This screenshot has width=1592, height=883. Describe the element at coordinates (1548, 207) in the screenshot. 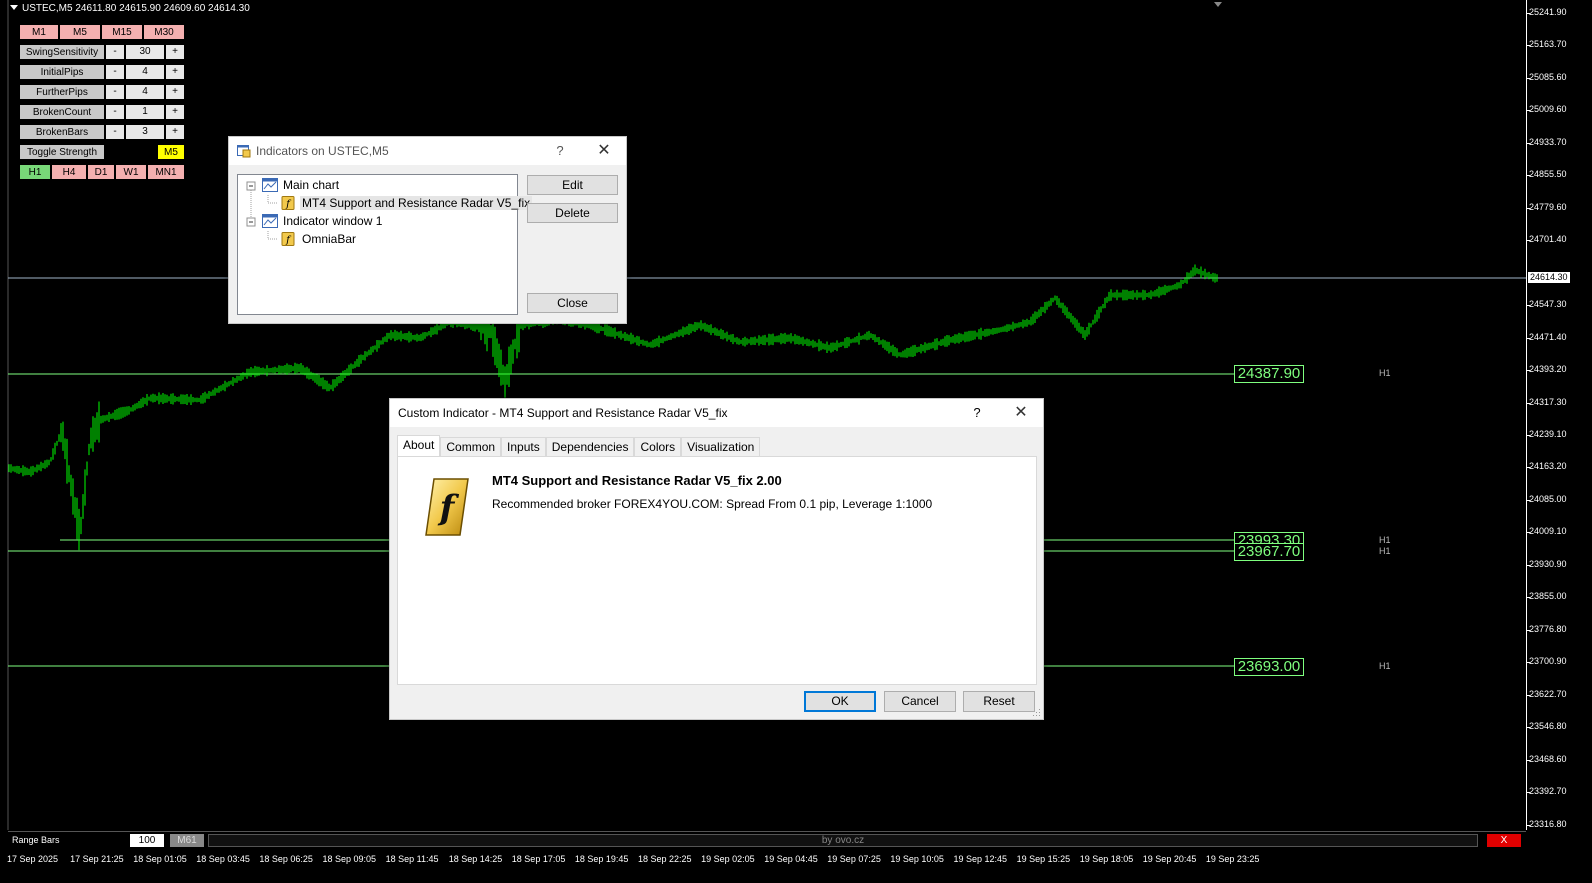

I see `price-tick-label: 24779.60` at that location.